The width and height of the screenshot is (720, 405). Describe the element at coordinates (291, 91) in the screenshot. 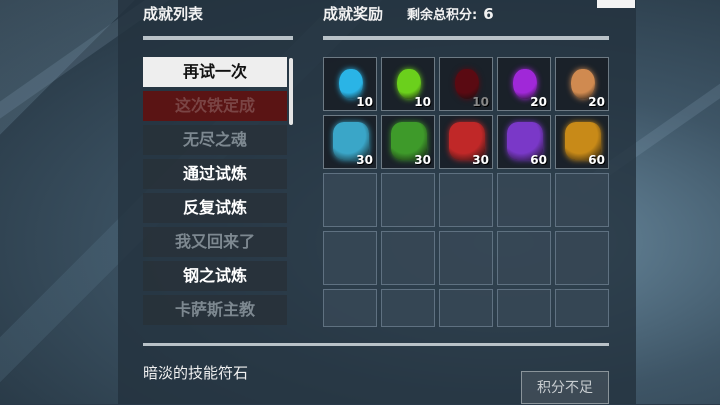

I see `list-scrollbar` at that location.